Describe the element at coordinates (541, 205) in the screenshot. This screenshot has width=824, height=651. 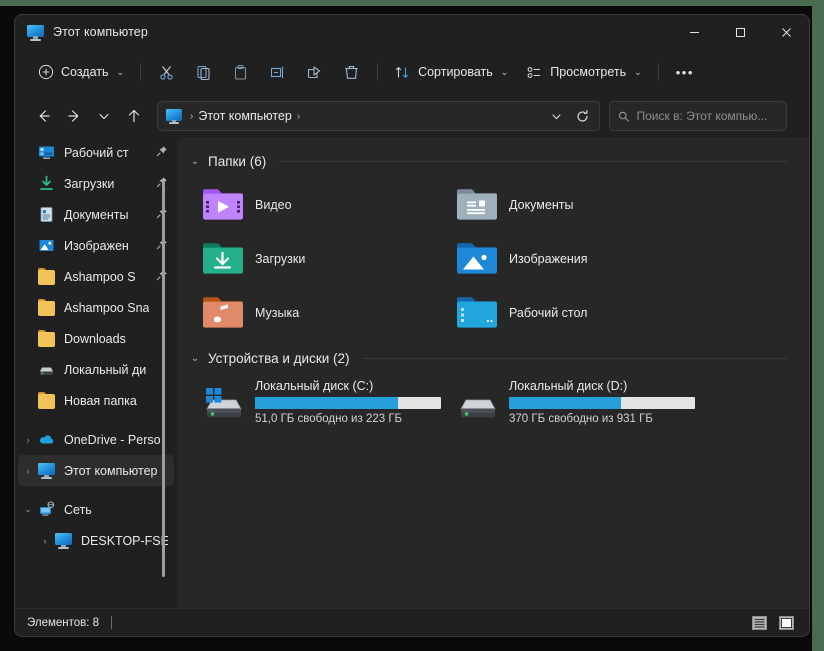
I see `folder-name: Документы` at that location.